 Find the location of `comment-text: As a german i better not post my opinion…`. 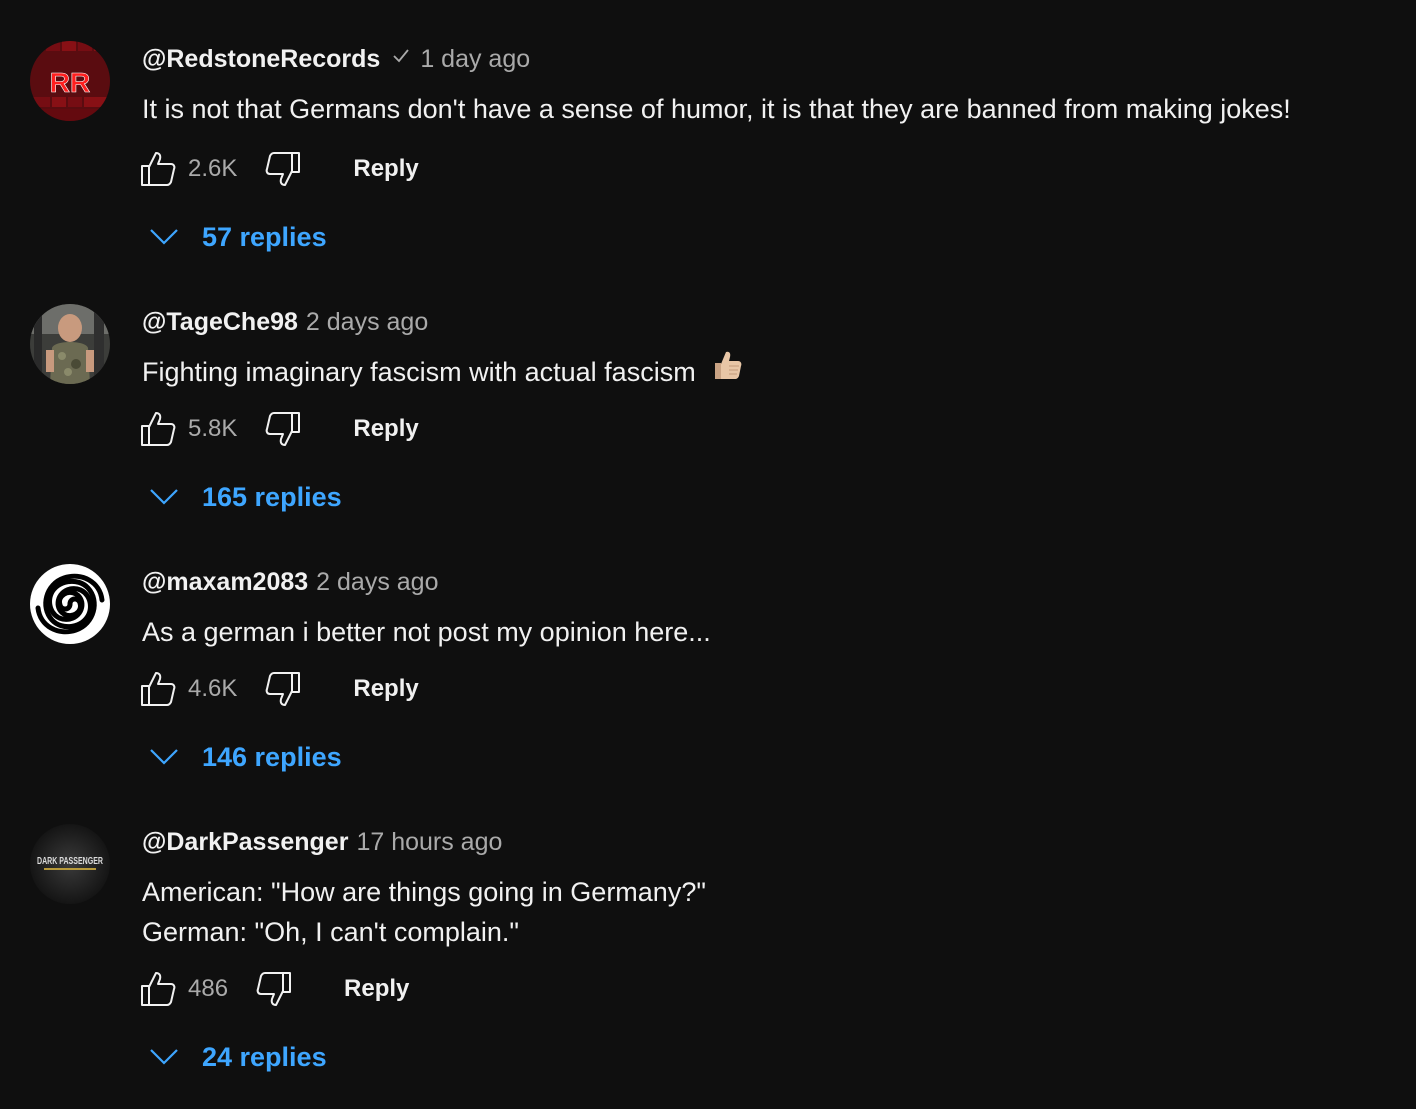

comment-text: As a german i better not post my opinion… is located at coordinates (426, 632).